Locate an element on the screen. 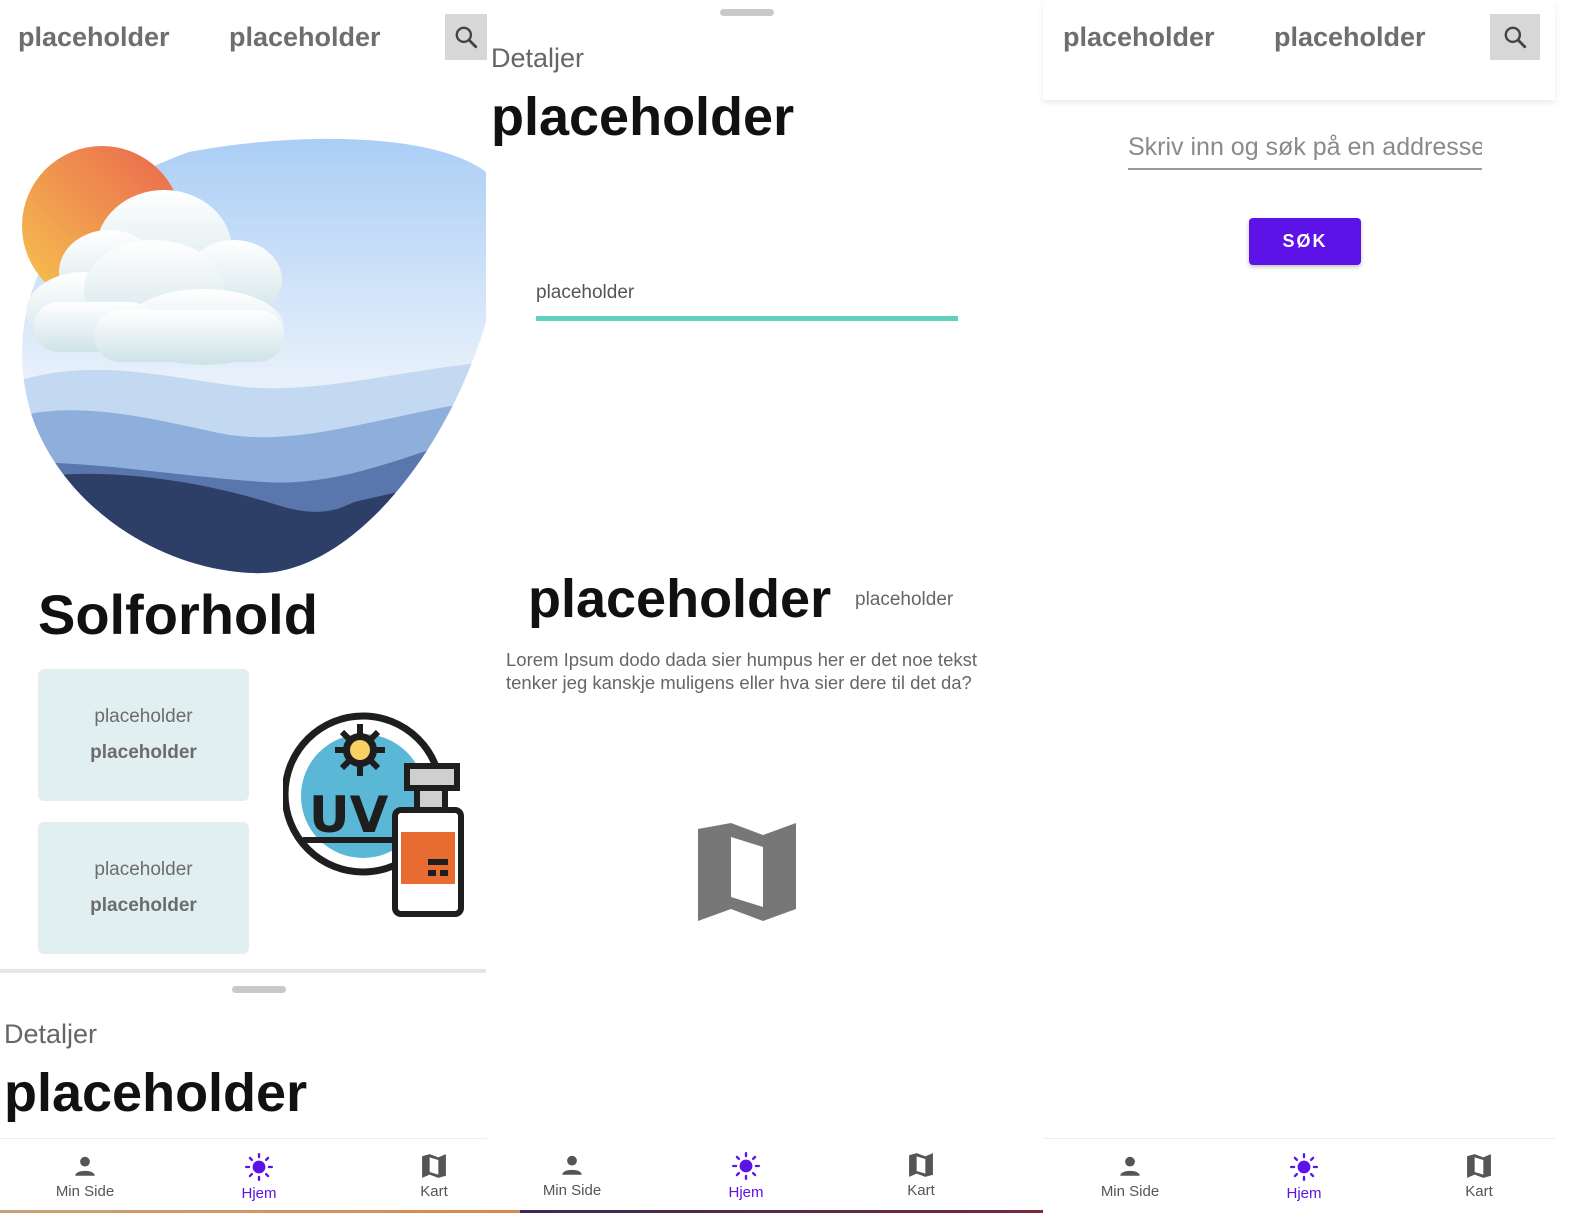  uv-sunscreen-icon: UV is located at coordinates (373, 814).